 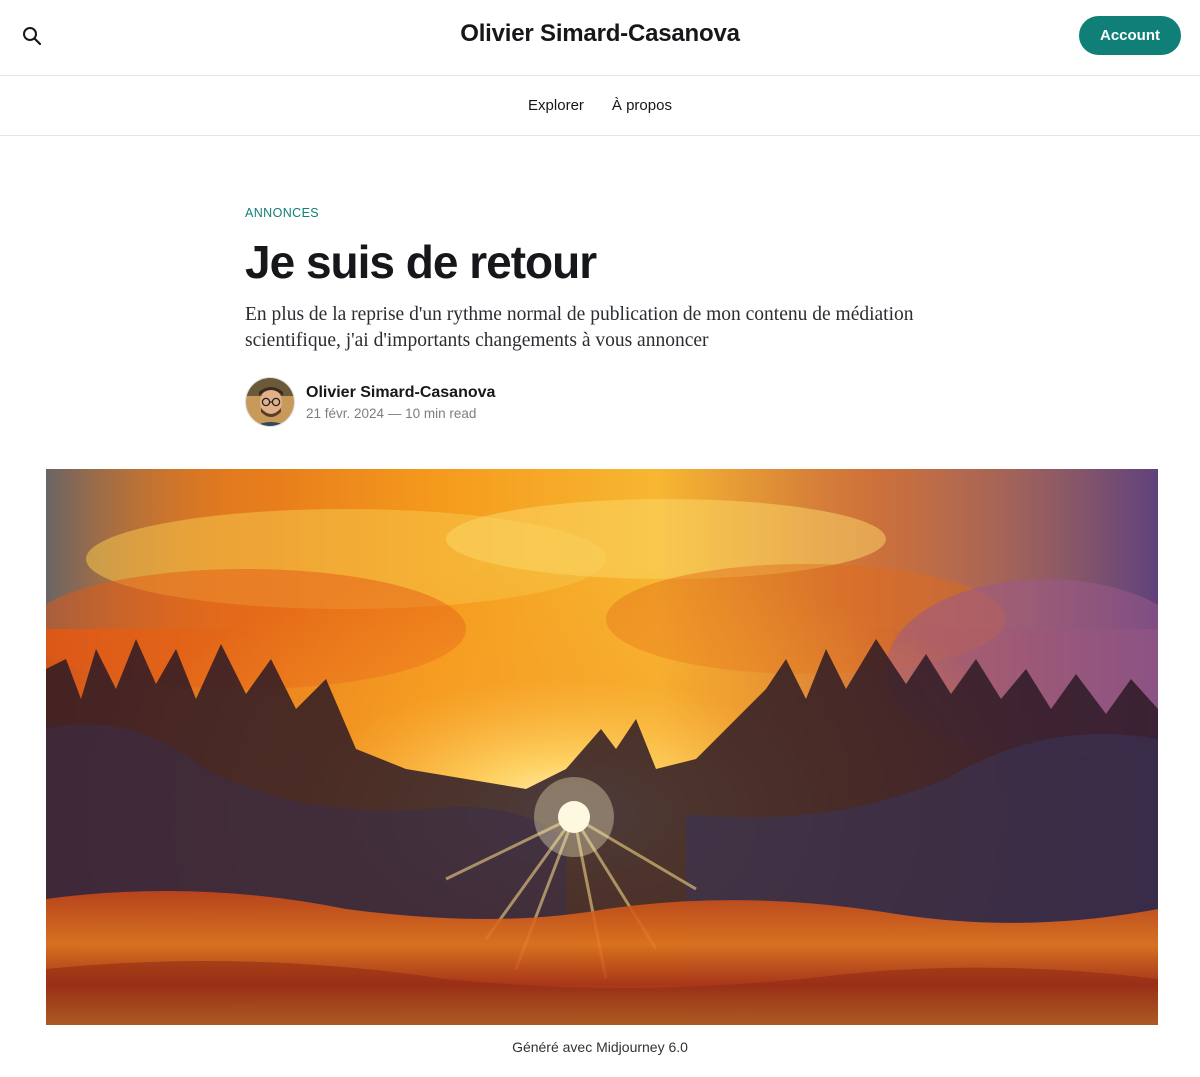 What do you see at coordinates (600, 106) in the screenshot?
I see `main-nav: Explorer À propos` at bounding box center [600, 106].